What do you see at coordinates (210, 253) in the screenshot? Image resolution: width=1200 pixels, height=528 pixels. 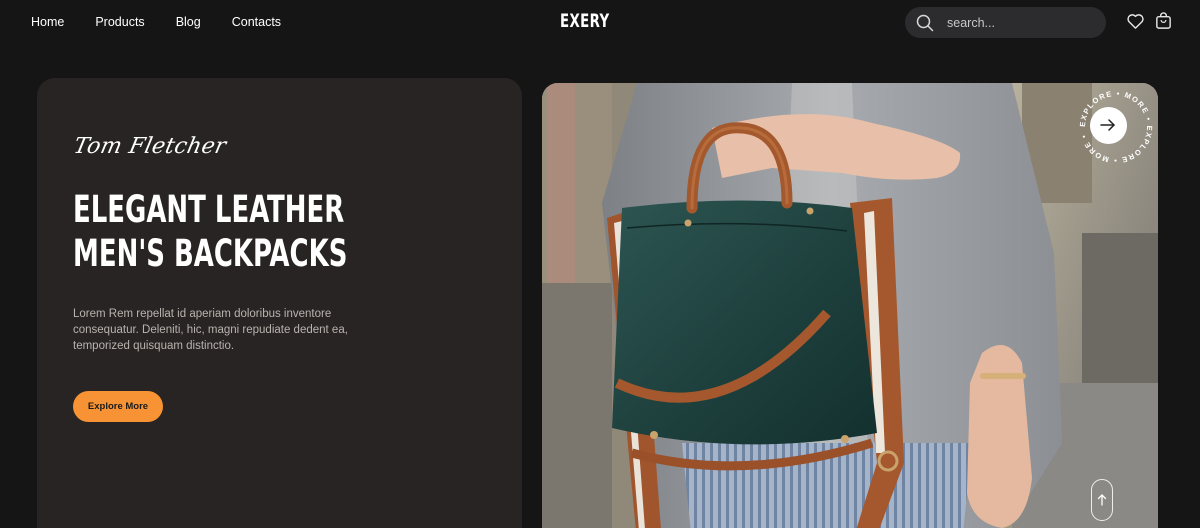 I see `headline-line-2: Men's Backpacks` at bounding box center [210, 253].